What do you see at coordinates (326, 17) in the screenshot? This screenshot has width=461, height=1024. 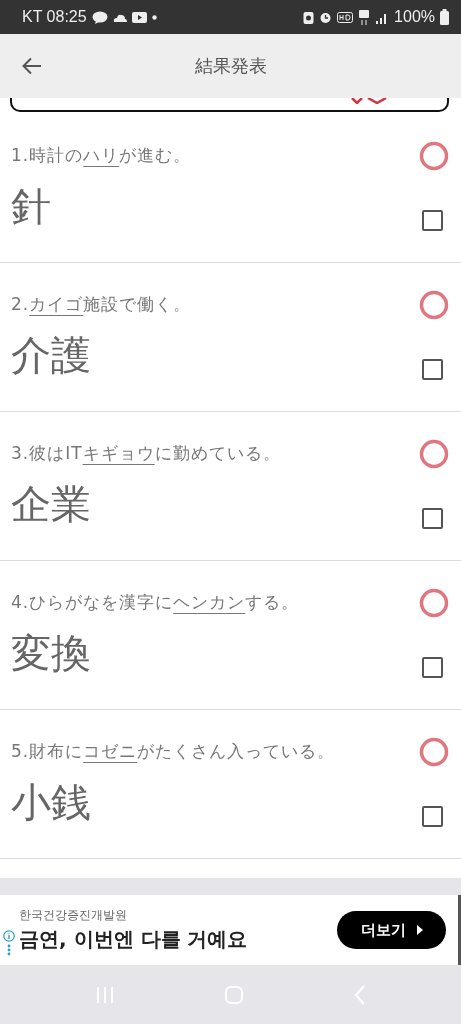 I see `alarm-icon` at bounding box center [326, 17].